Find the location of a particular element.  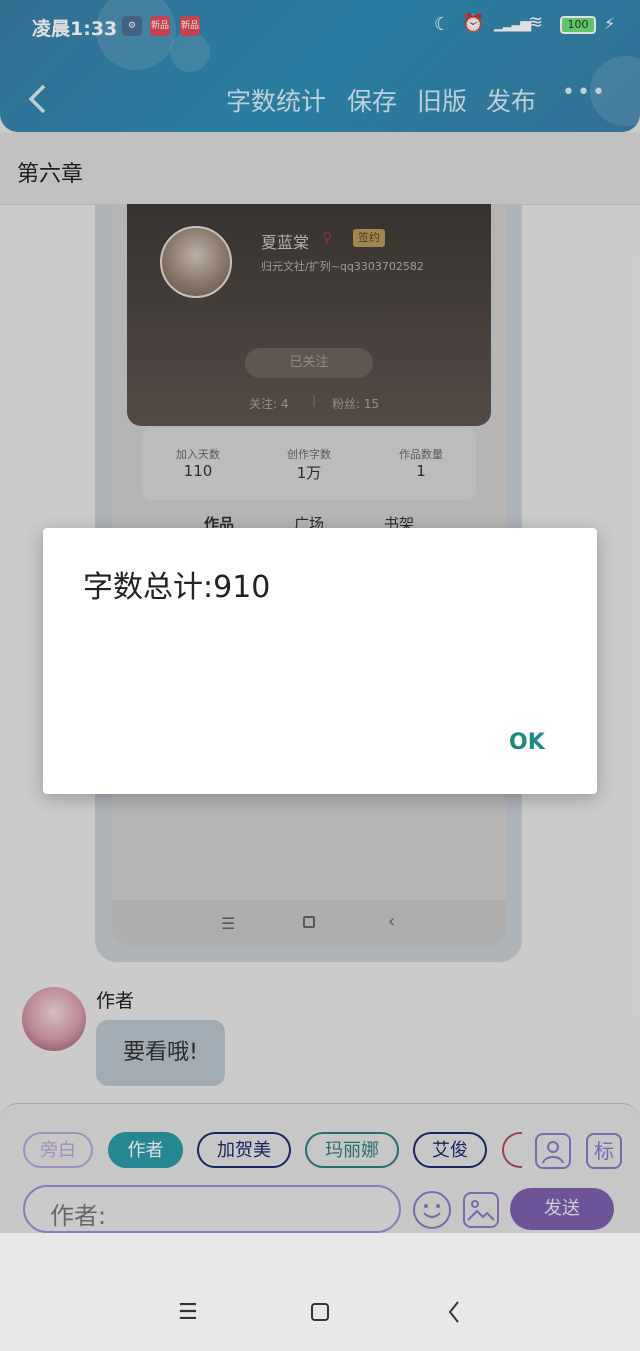

dialog-message: 字数总计:910 is located at coordinates (177, 587).